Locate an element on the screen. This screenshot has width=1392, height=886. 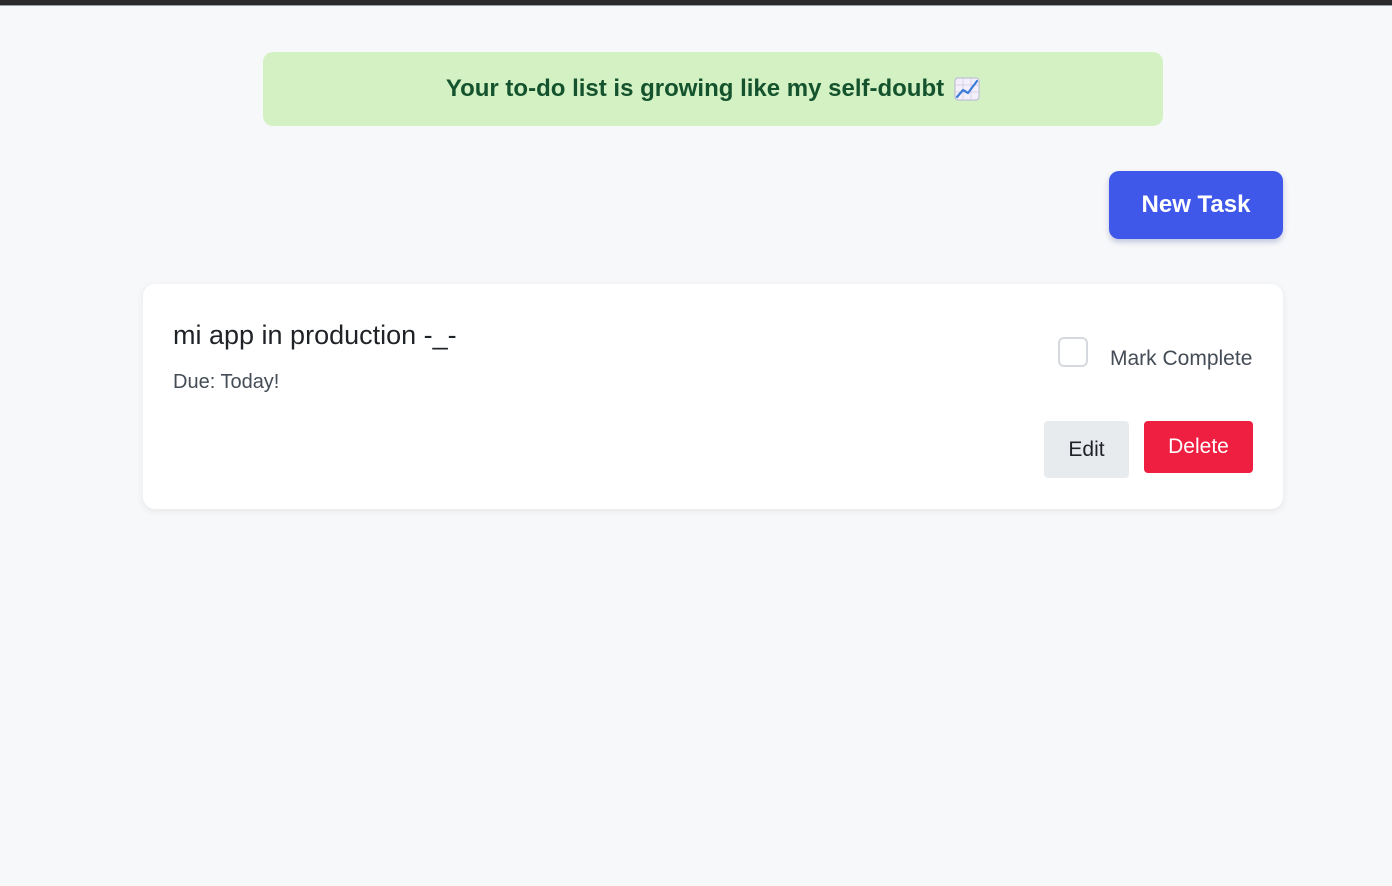
task-title: mi app in production -_- is located at coordinates (315, 335).